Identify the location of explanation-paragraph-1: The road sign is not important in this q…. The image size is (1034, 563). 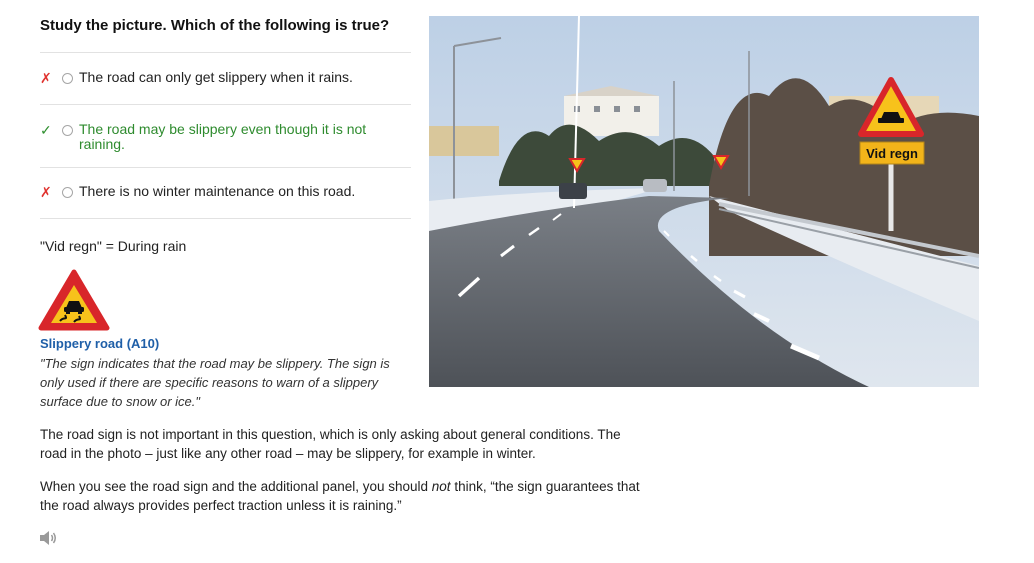
(330, 444).